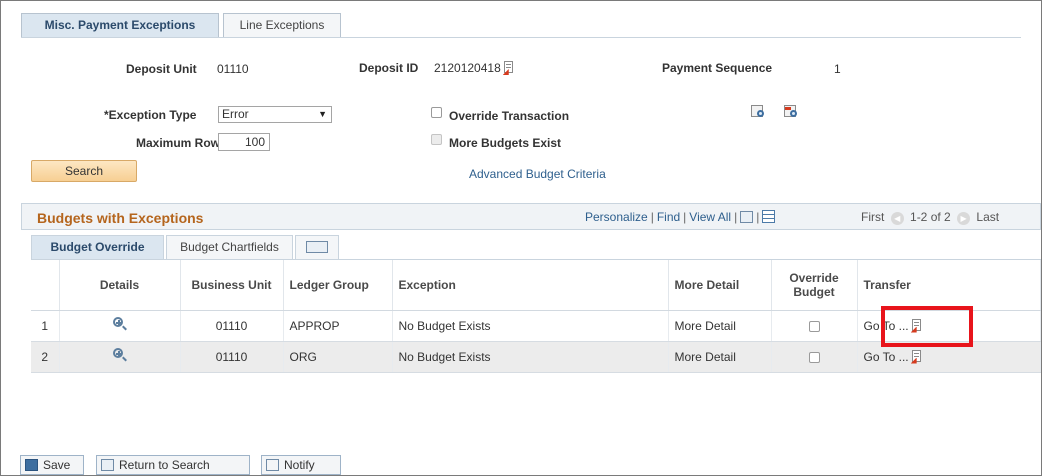  What do you see at coordinates (505, 143) in the screenshot?
I see `more-budgets-exist-label: More Budgets Exist` at bounding box center [505, 143].